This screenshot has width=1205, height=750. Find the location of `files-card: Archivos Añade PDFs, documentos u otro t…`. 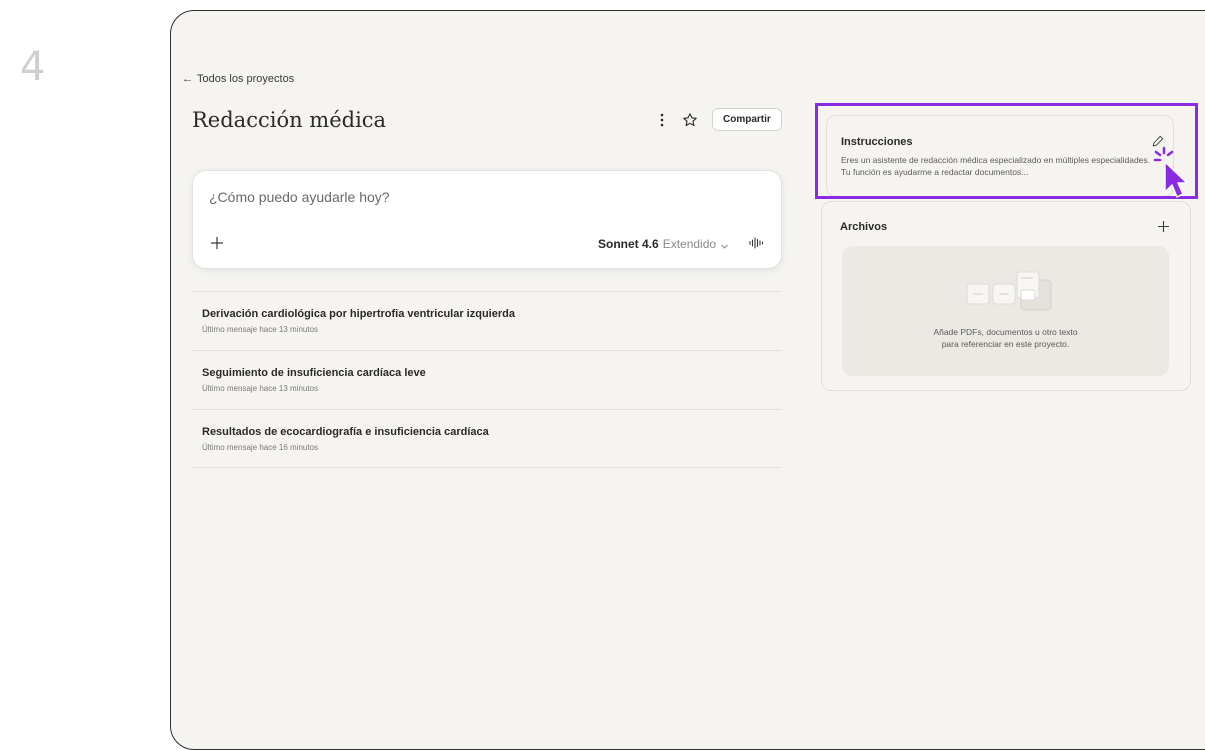

files-card: Archivos Añade PDFs, documentos u otro t… is located at coordinates (1006, 296).